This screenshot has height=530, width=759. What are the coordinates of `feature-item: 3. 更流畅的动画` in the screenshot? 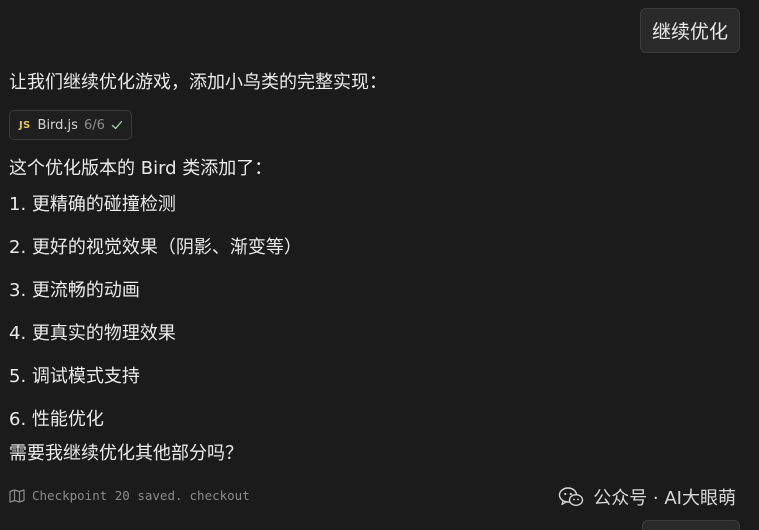 It's located at (74, 290).